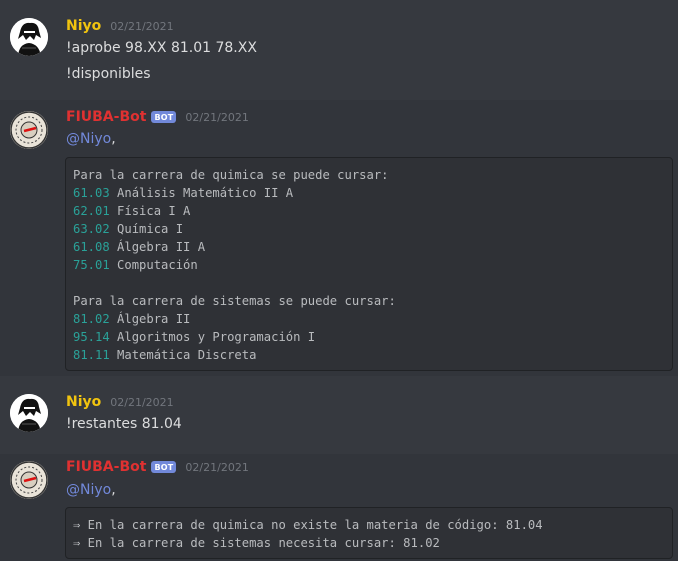  What do you see at coordinates (369, 247) in the screenshot?
I see `code-line: 61.08 Álgebra II A` at bounding box center [369, 247].